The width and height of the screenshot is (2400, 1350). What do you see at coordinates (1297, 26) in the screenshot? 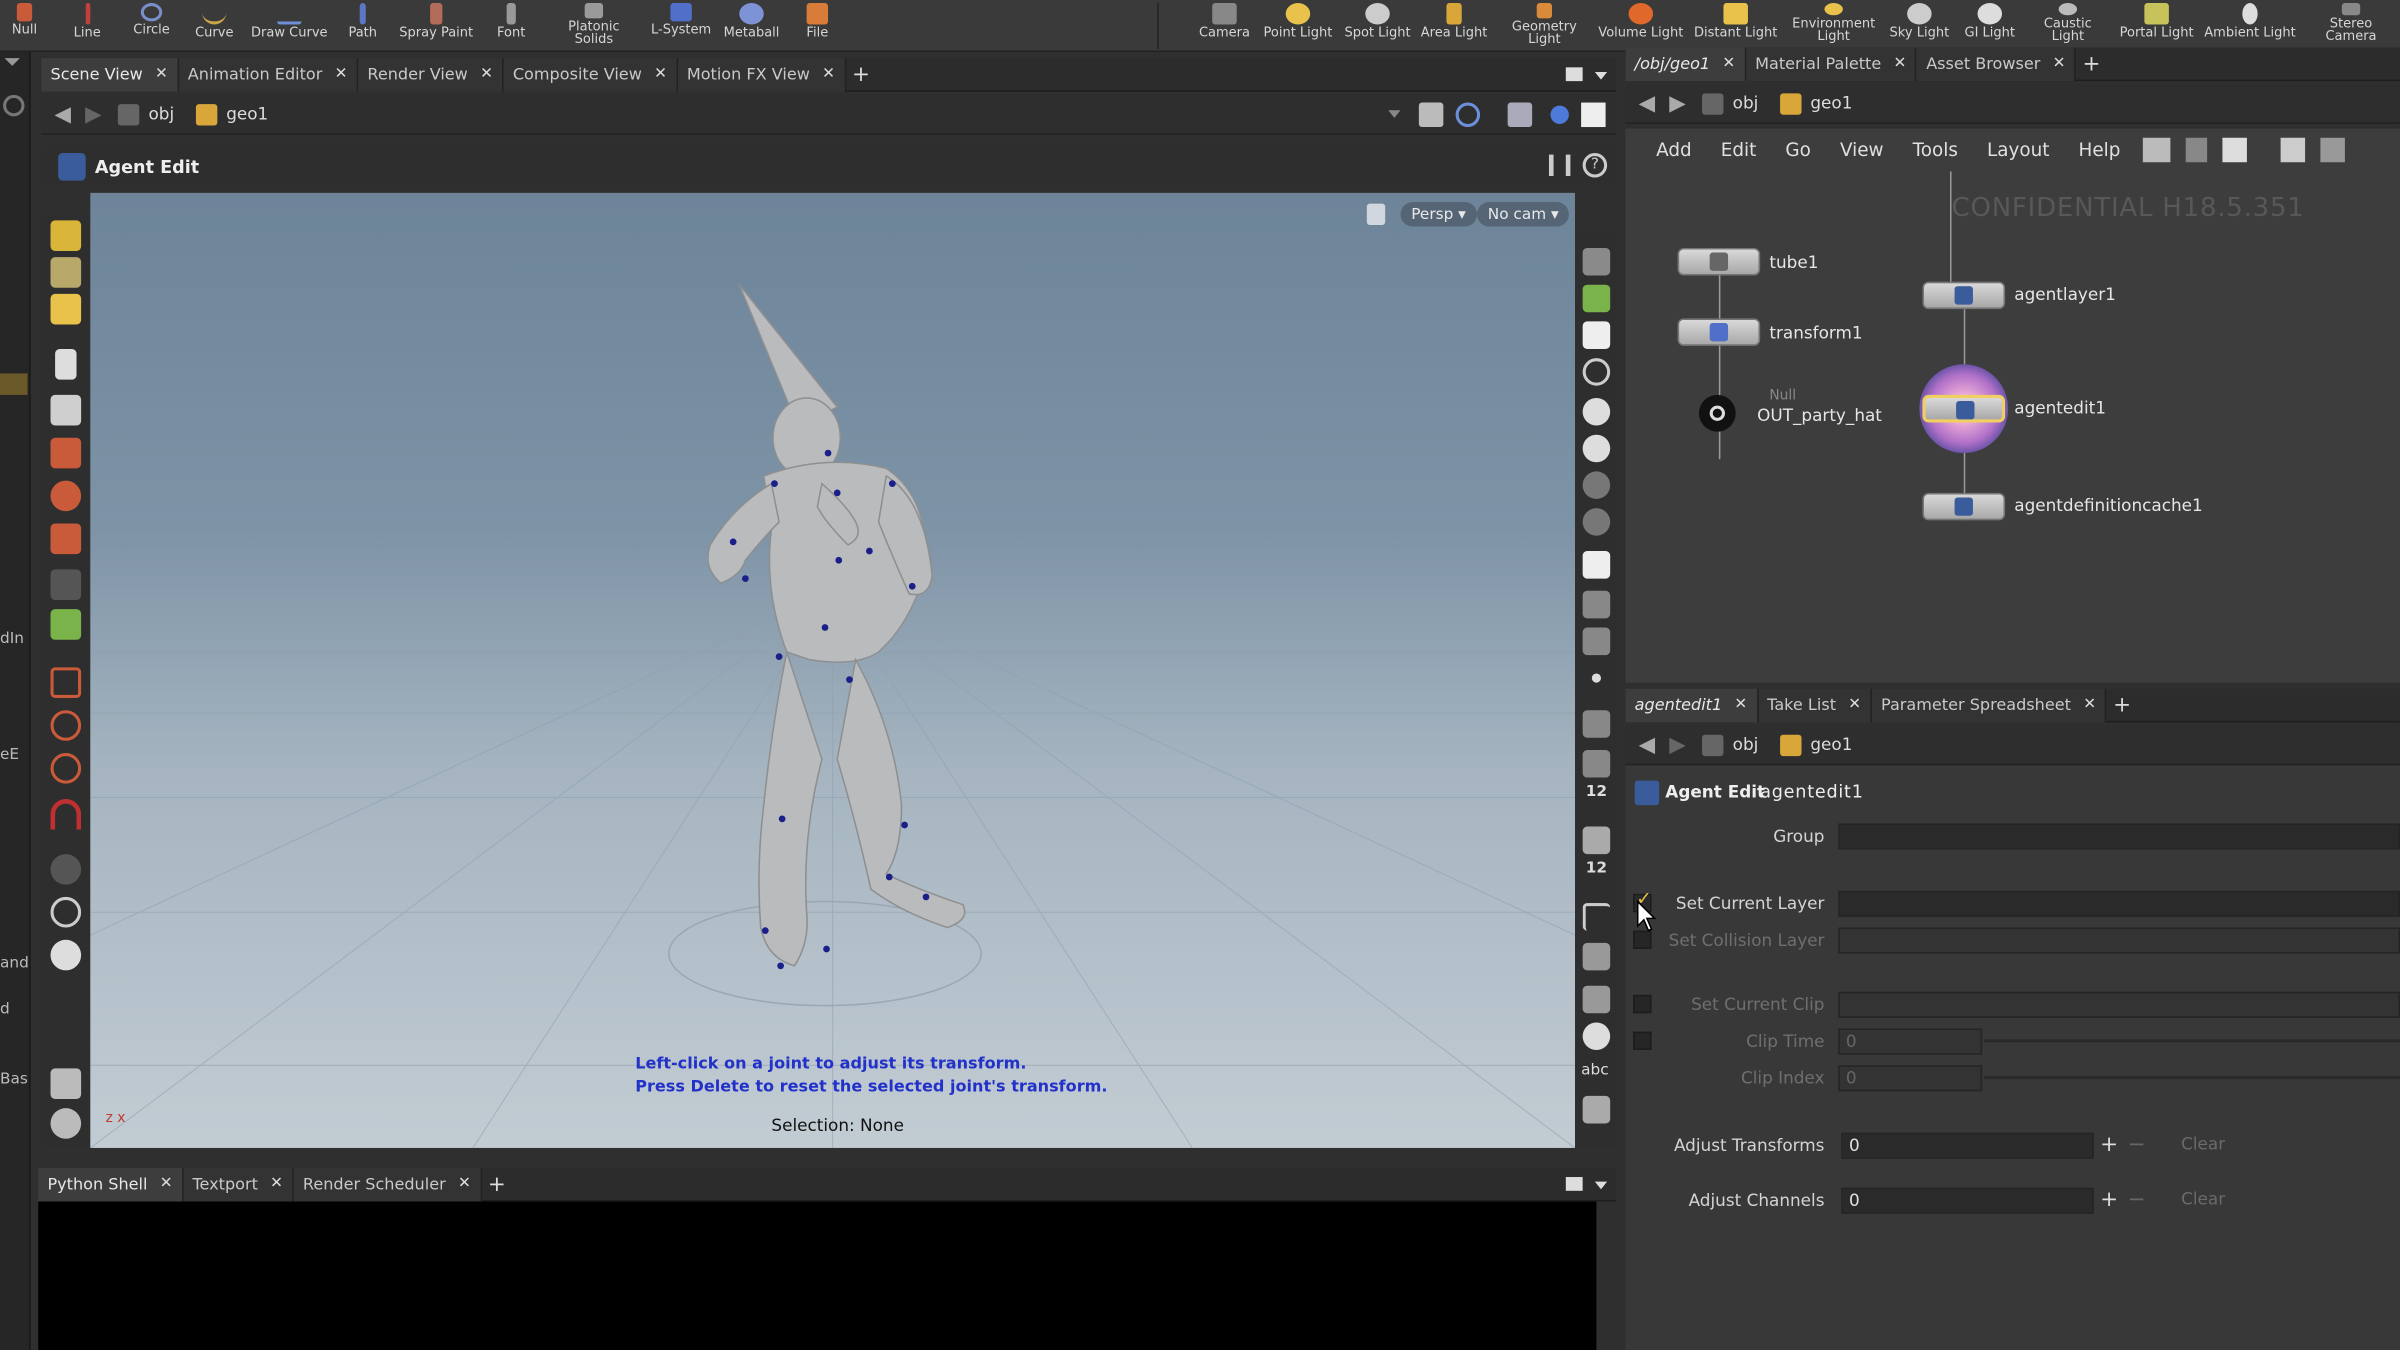
I see `shelf-point-light: Point Light` at bounding box center [1297, 26].